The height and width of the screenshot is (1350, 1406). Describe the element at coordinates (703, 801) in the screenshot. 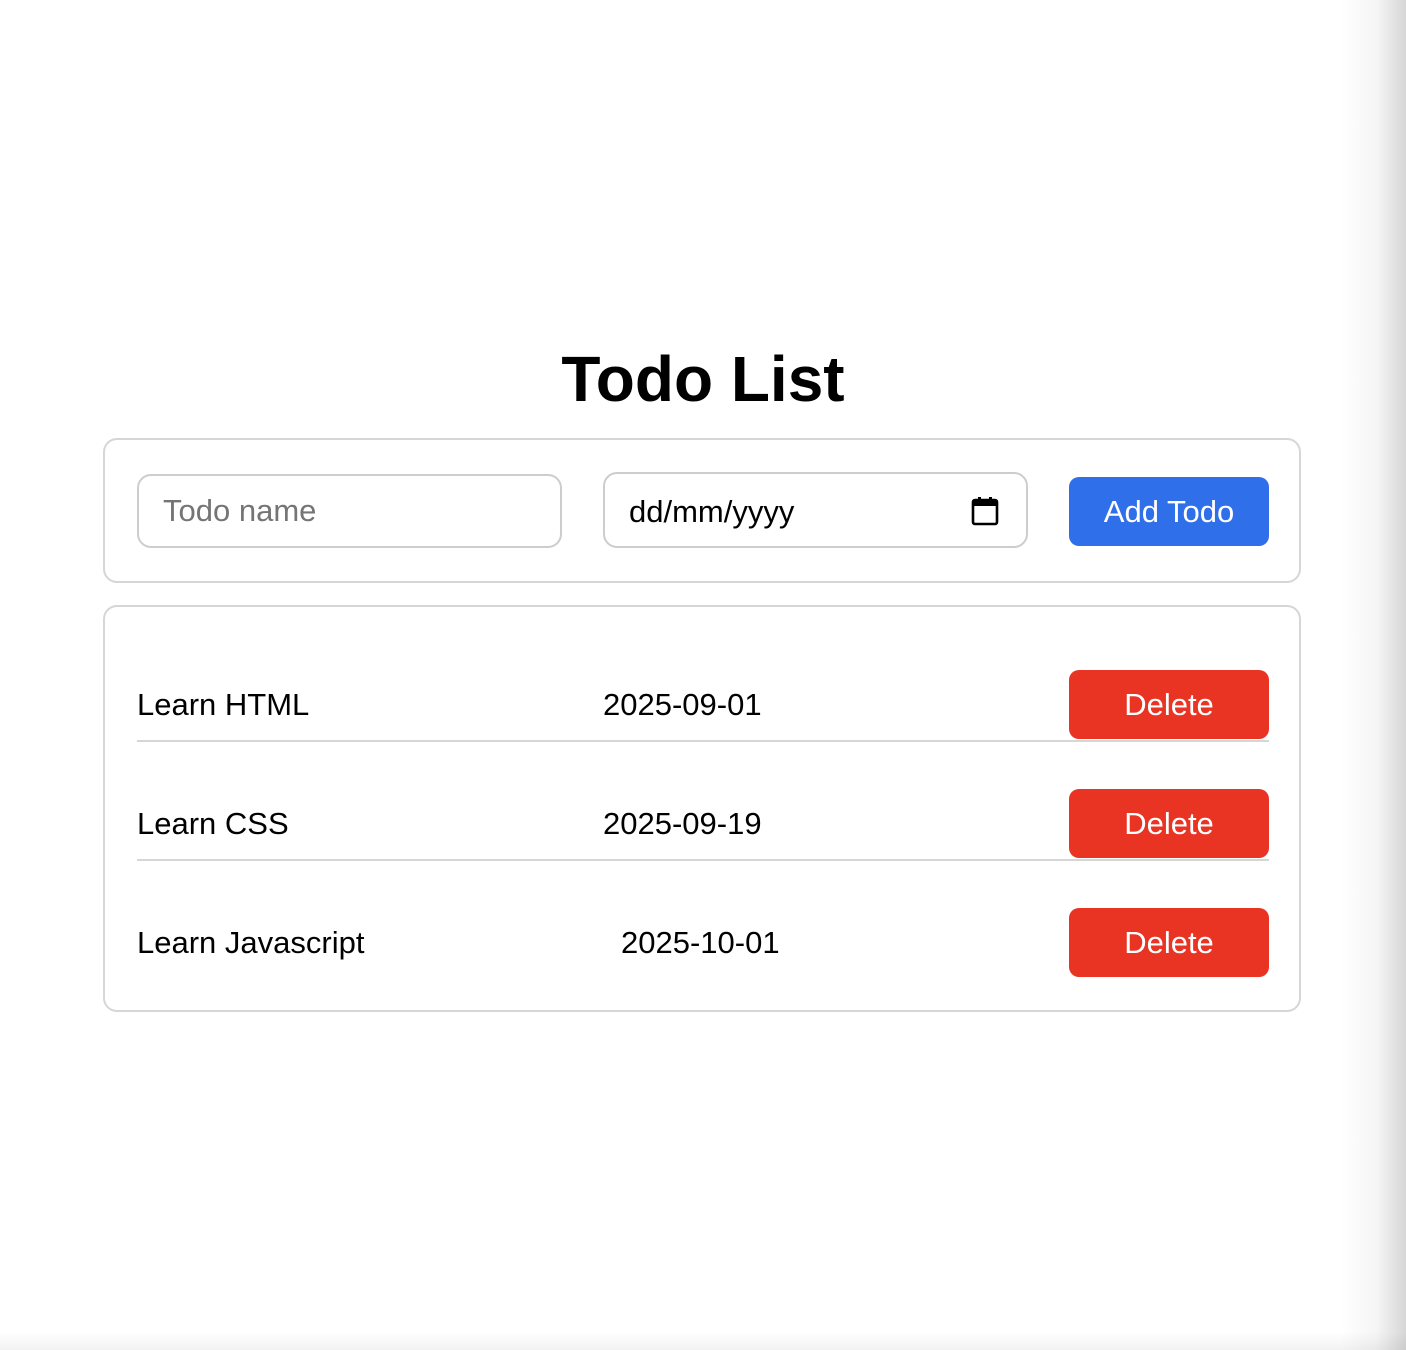

I see `list-item: Learn CSS 2025-09-19 Delete` at that location.